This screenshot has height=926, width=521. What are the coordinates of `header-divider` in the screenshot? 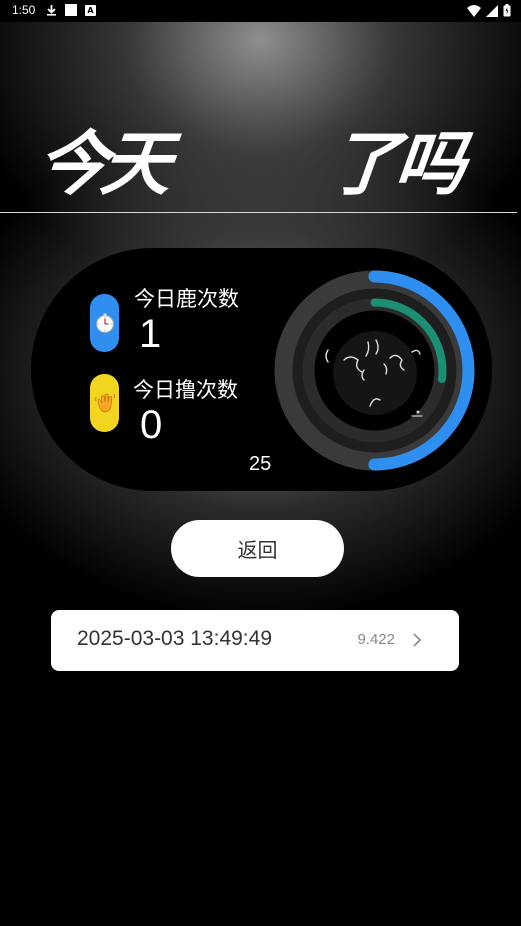 It's located at (258, 212).